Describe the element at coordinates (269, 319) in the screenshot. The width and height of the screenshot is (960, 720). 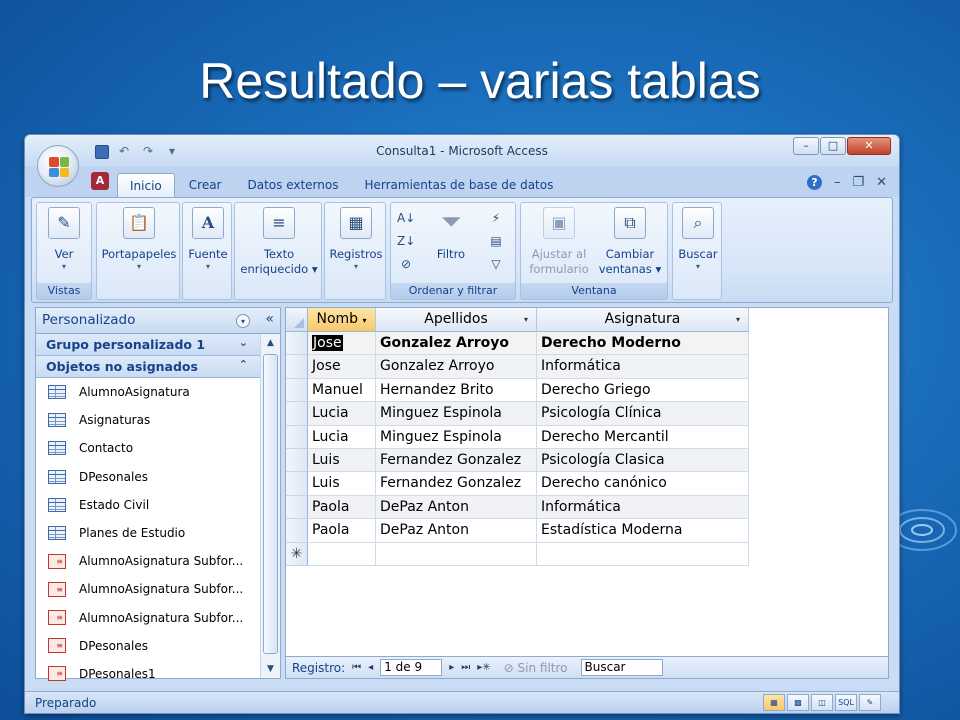
I see `shutter-collapse-icon: «` at that location.